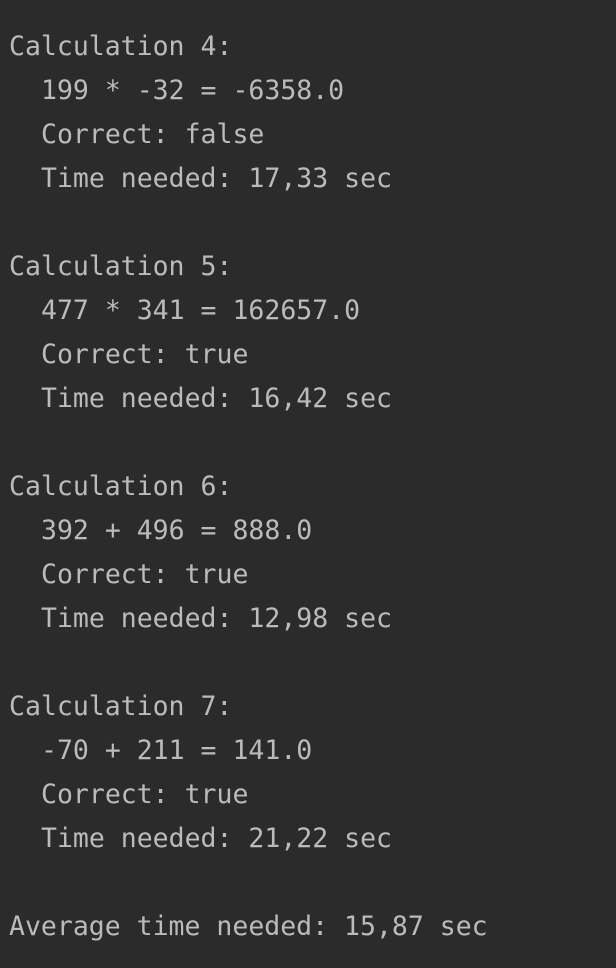 Image resolution: width=616 pixels, height=968 pixels. I want to click on calculation-header: Calculation 7:, so click(121, 706).